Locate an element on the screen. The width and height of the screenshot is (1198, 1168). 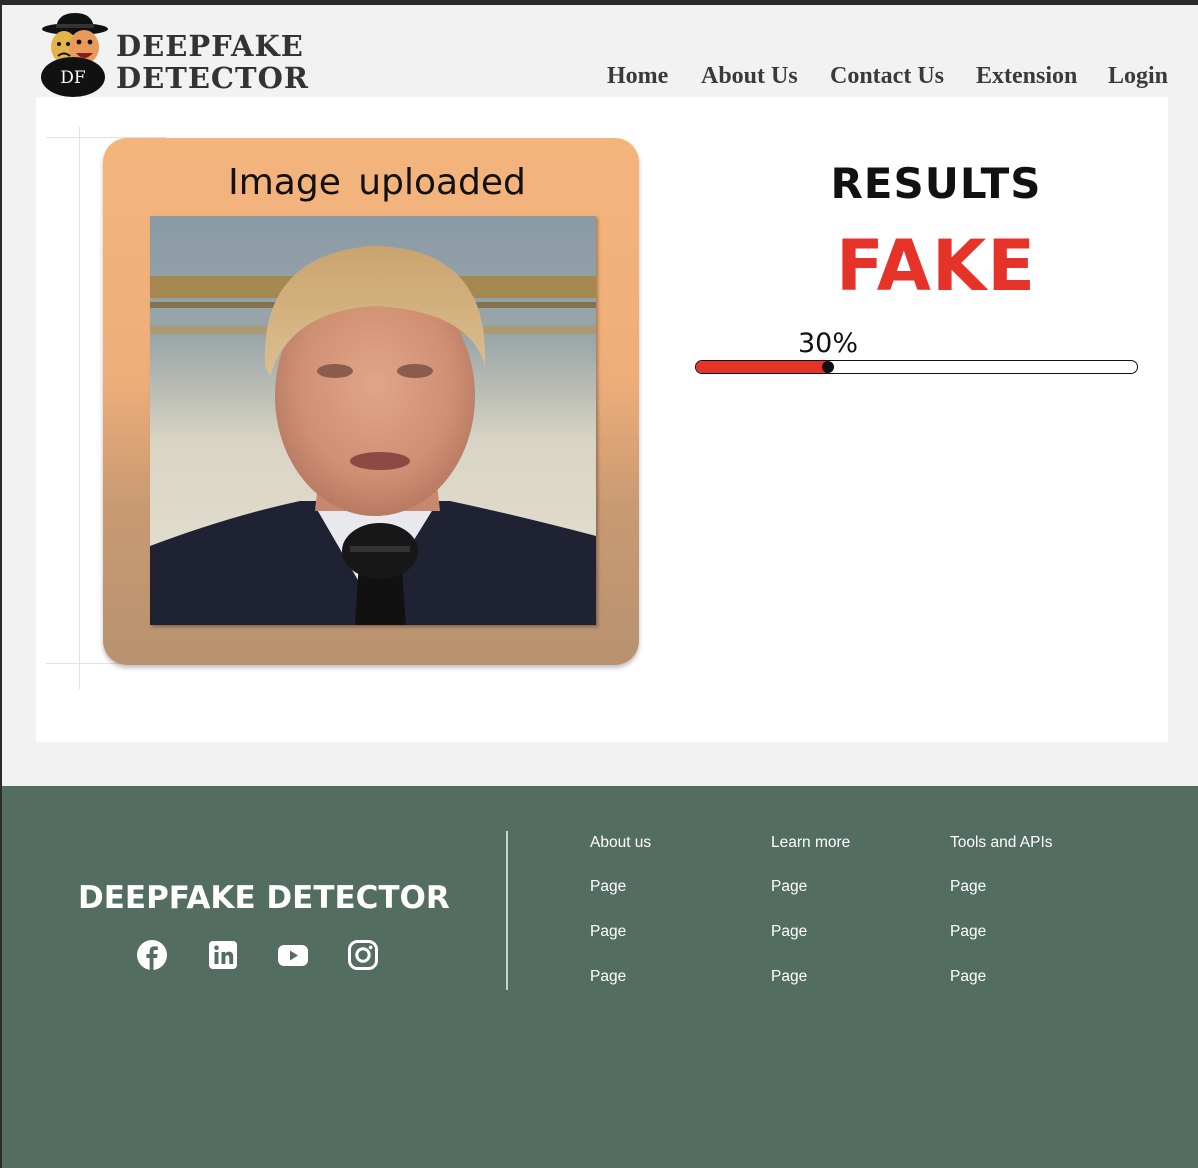
footer-col-about: About us Page Page Page is located at coordinates (620, 923).